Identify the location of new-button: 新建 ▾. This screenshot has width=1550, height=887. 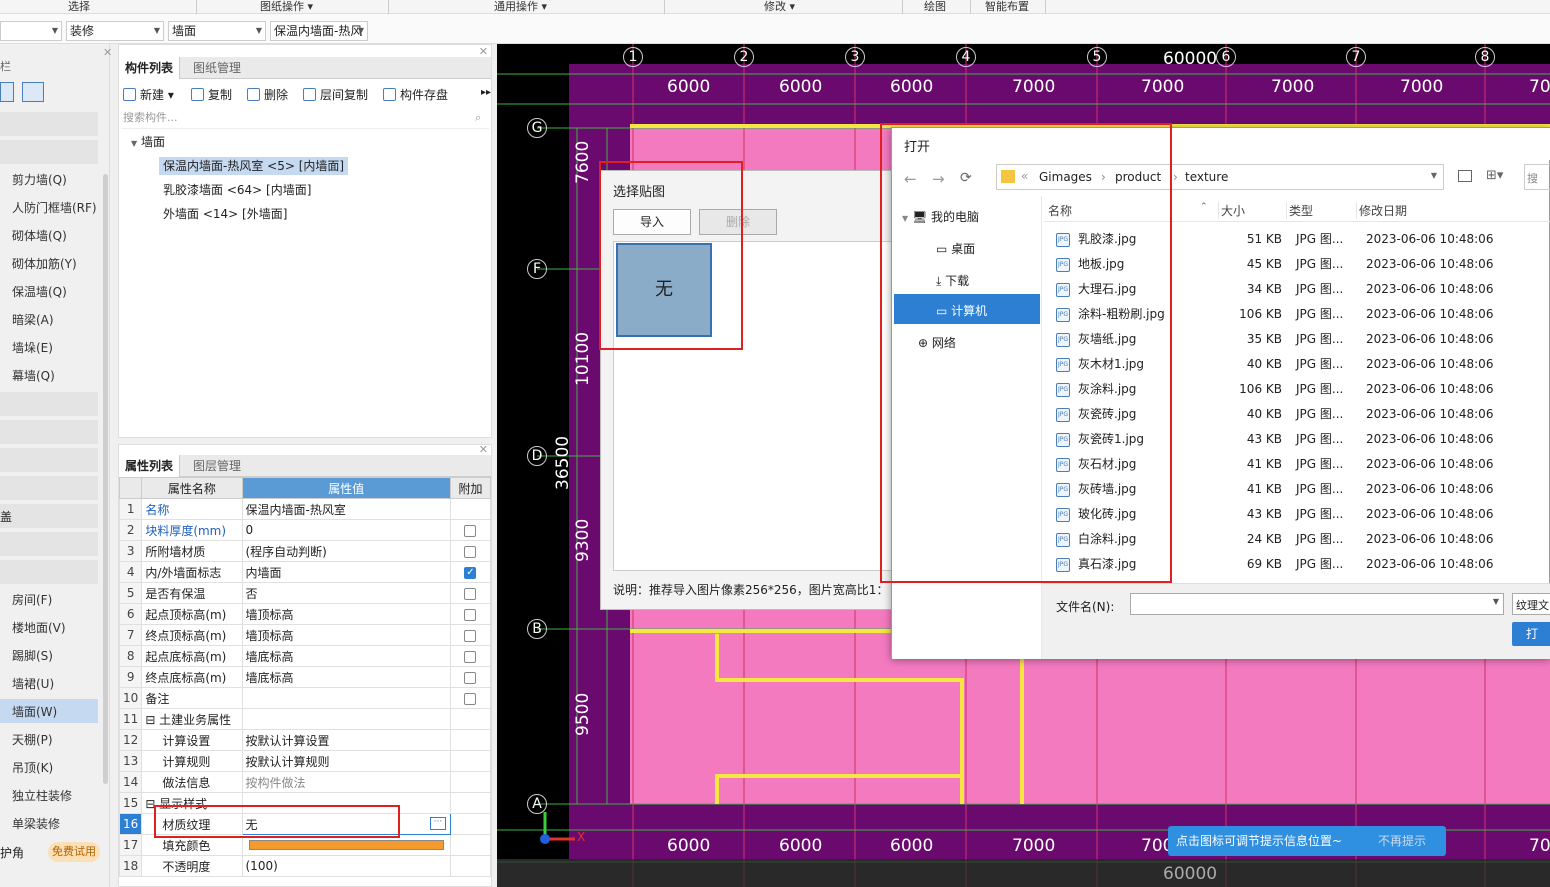
(148, 95).